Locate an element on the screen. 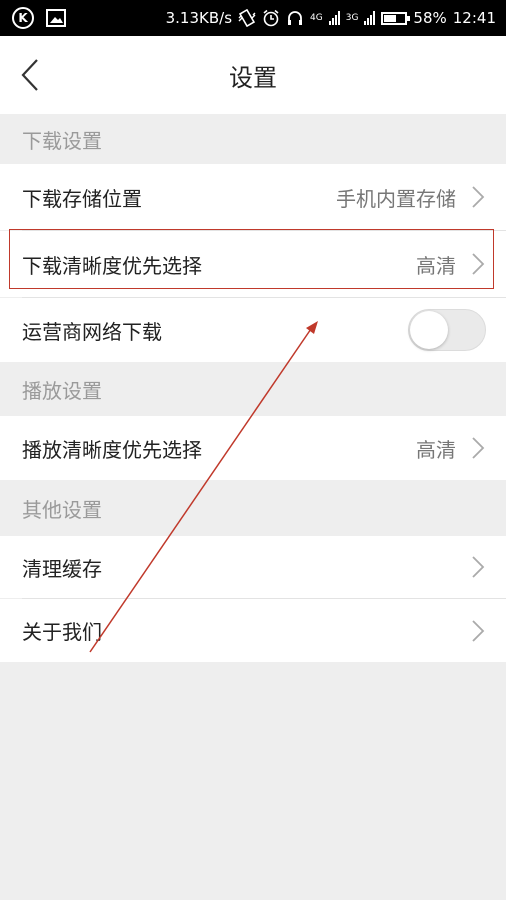  row-play-quality: 播放清晰度优先选择 高清 is located at coordinates (253, 448).